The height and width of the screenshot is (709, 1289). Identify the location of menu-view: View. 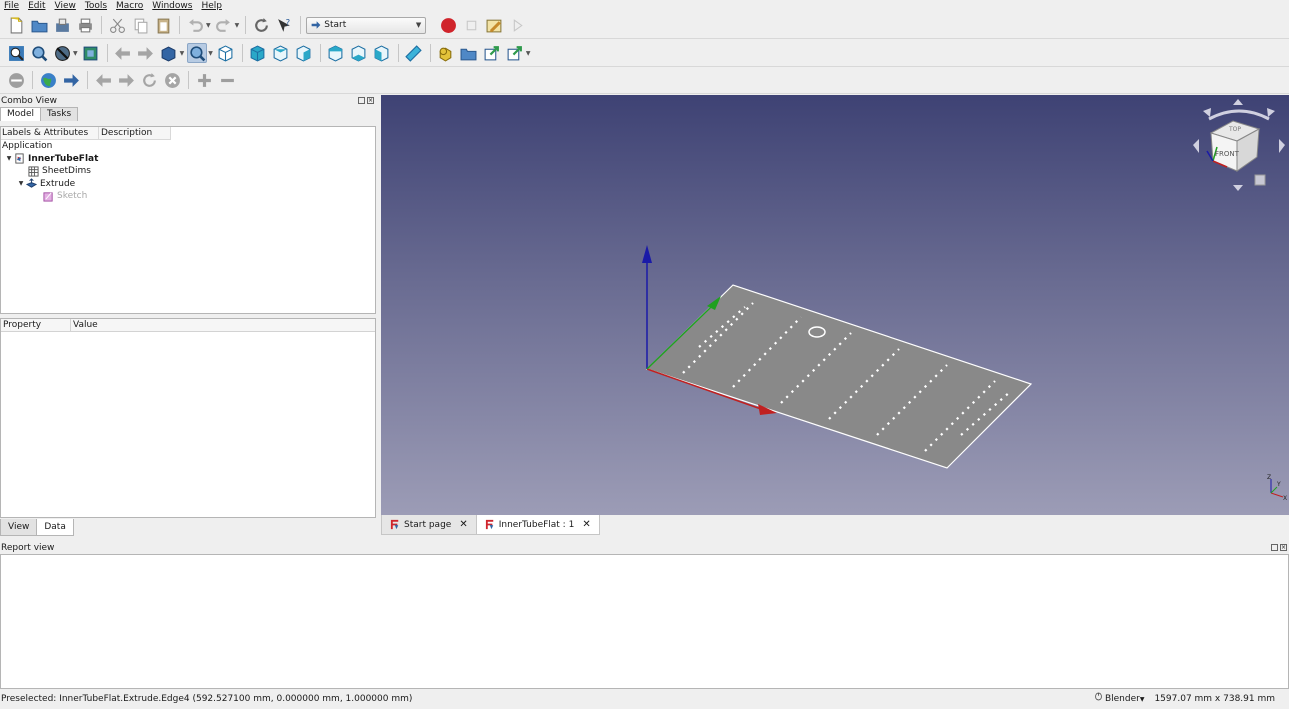
(65, 6).